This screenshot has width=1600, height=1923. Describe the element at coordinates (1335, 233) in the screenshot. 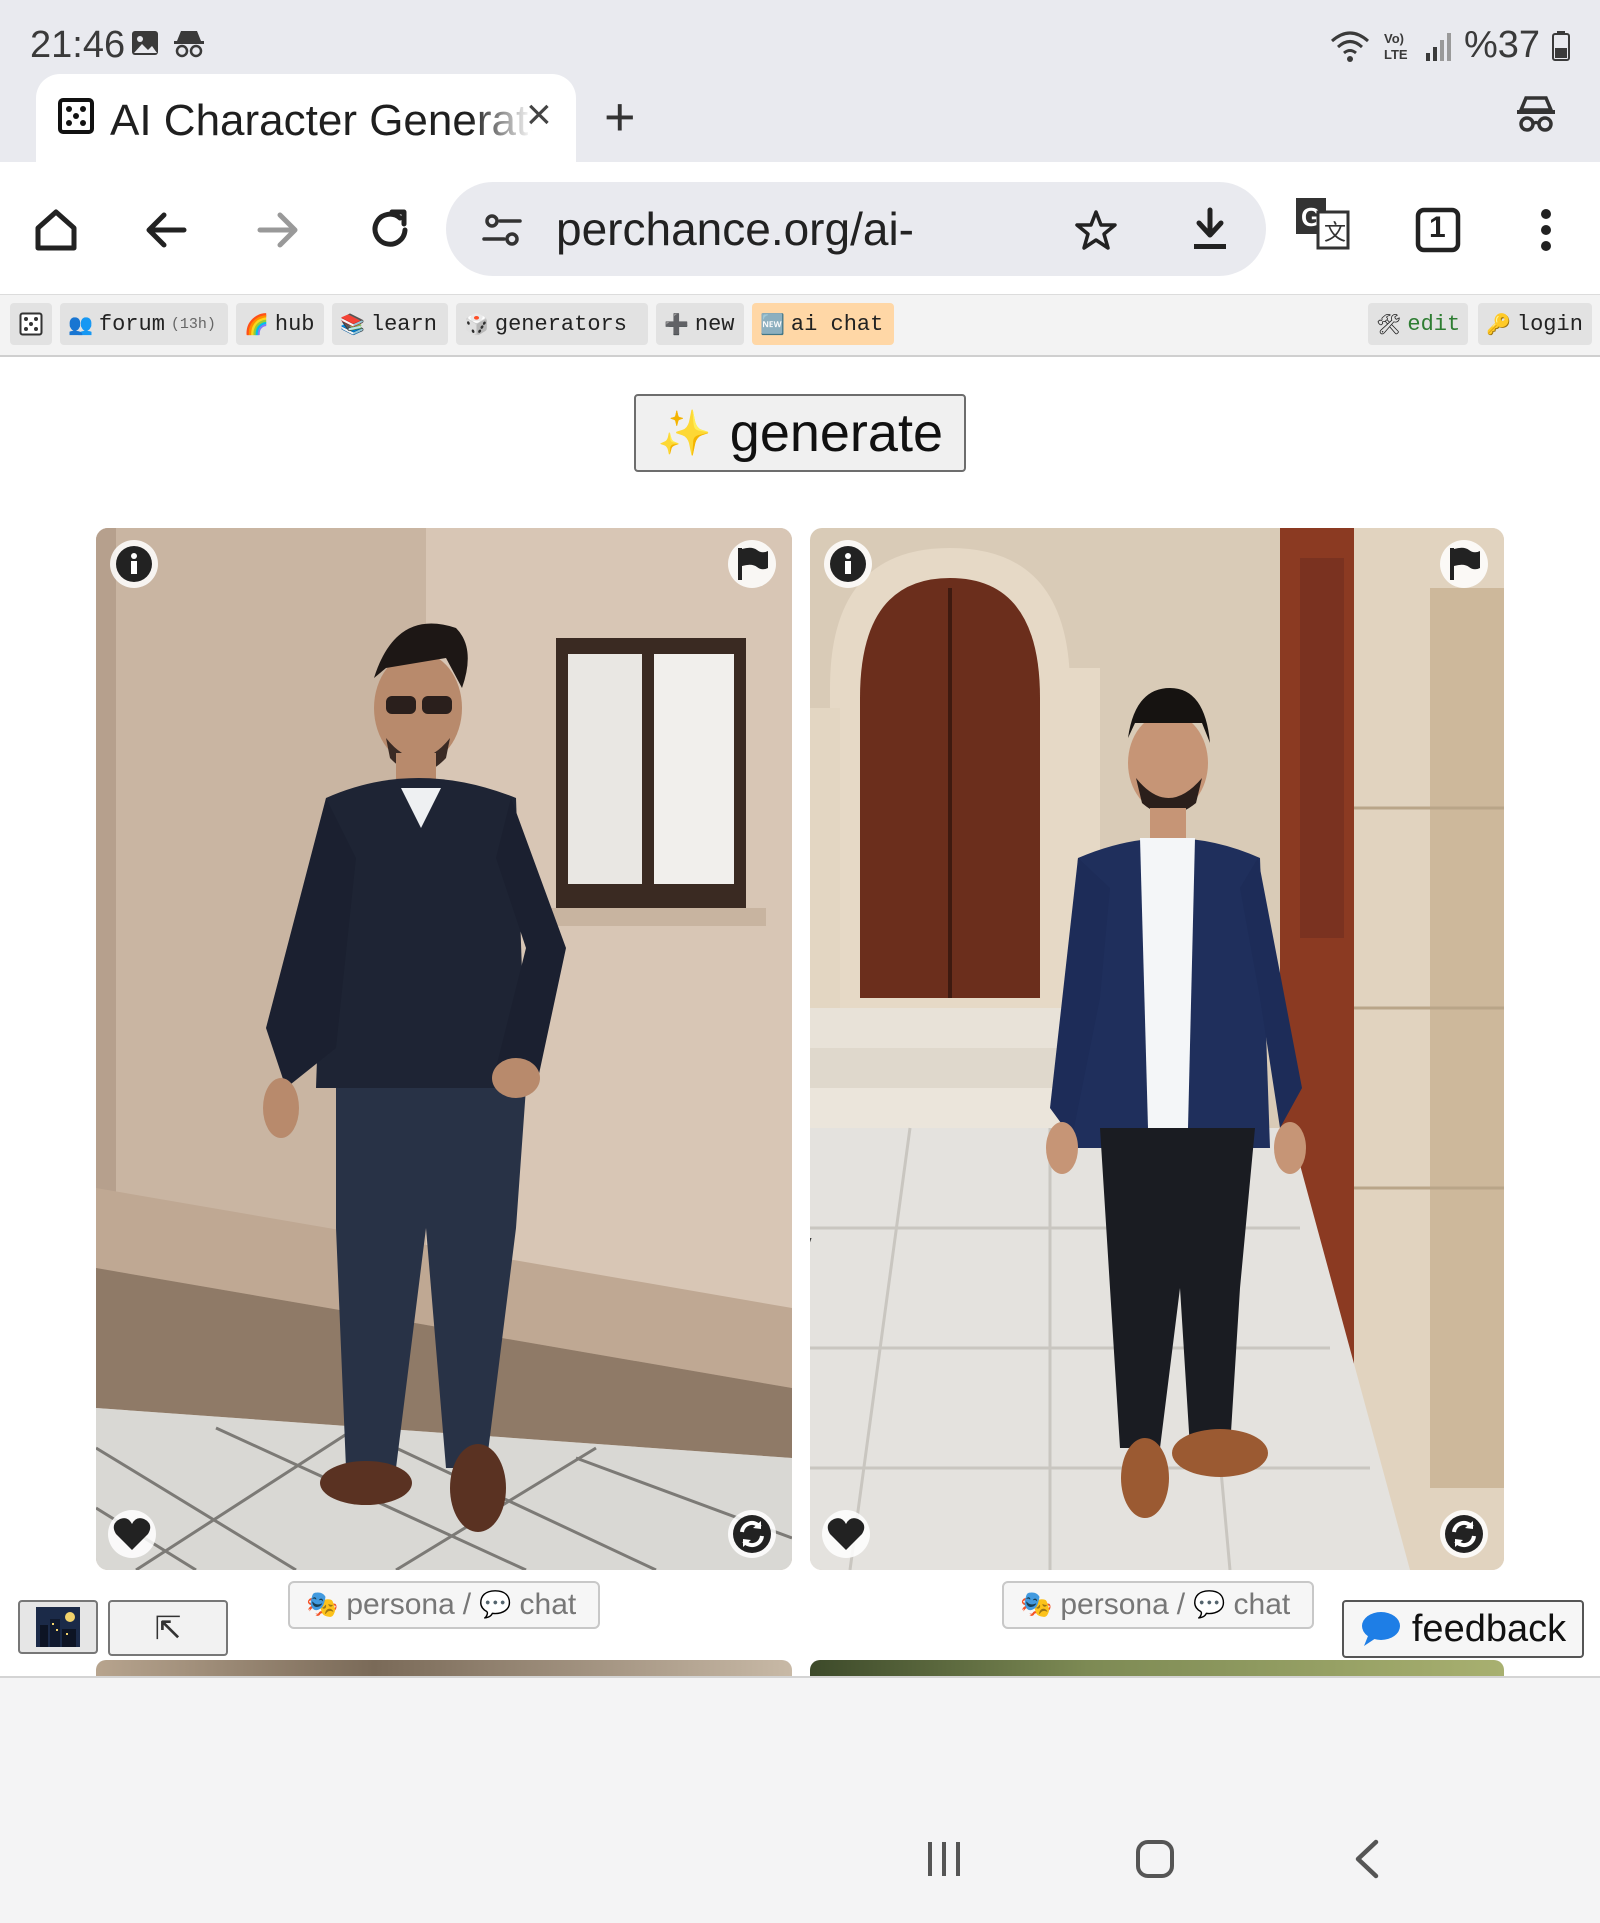

I see `svg-text: 文` at that location.